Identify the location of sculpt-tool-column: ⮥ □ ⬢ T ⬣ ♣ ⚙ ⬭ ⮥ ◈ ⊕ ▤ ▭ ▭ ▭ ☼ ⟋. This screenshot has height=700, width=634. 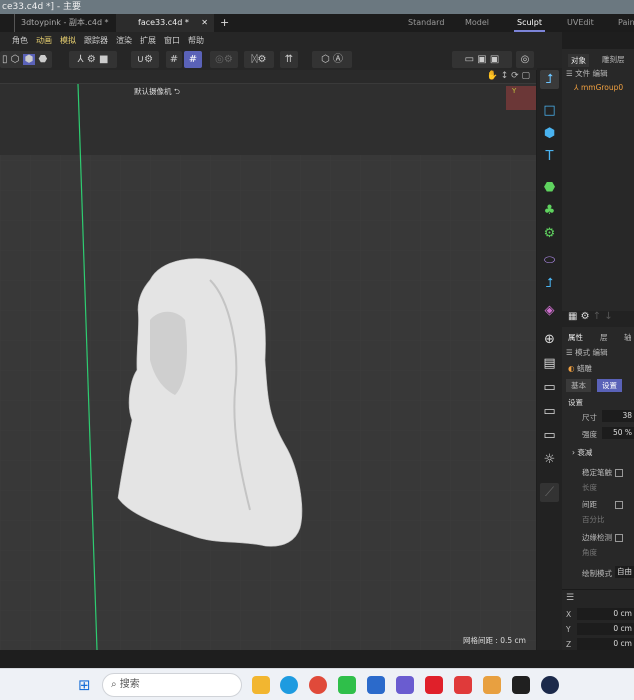
(549, 359).